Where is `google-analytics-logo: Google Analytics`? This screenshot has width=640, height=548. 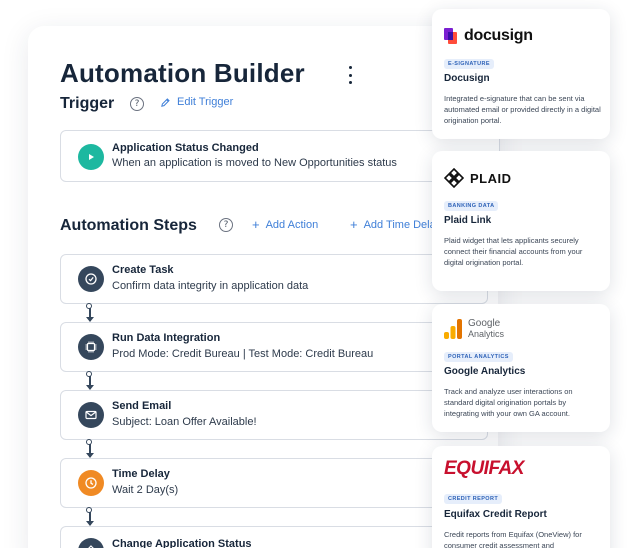
google-analytics-logo: Google Analytics is located at coordinates (474, 329).